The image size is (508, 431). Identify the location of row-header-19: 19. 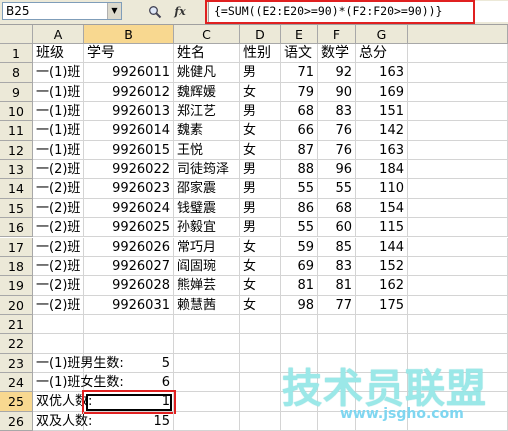
(16, 286).